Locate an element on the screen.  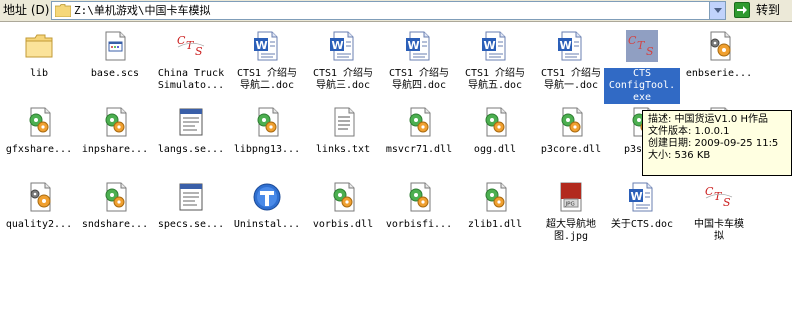
tooltip-version: 文件版本: 1.0.0.1 is located at coordinates (689, 131).